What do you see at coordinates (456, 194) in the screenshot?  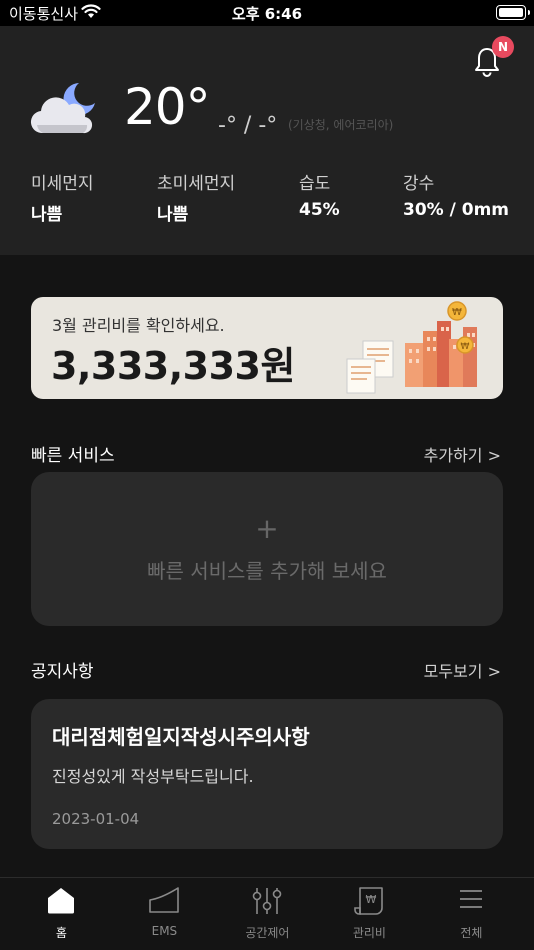 I see `metric-precipitation: 강수 30% / 0mm` at bounding box center [456, 194].